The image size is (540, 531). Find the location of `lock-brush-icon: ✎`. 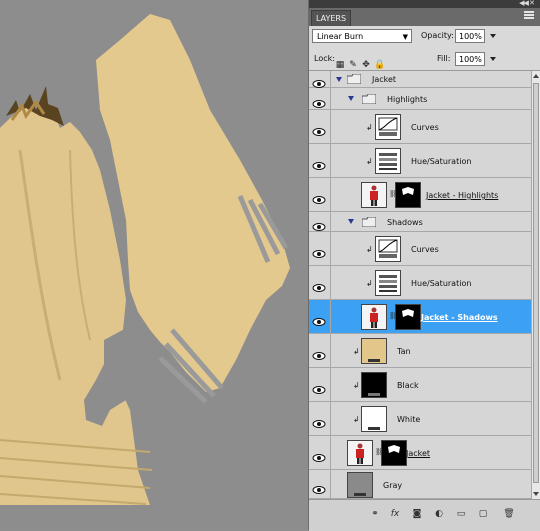

lock-brush-icon: ✎ is located at coordinates (353, 65).